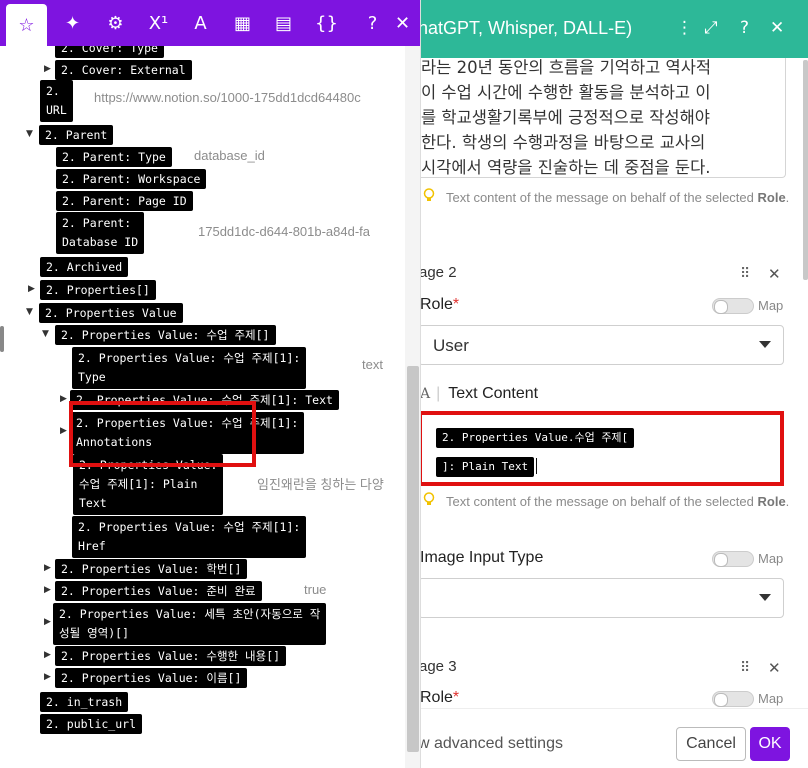  Describe the element at coordinates (146, 677) in the screenshot. I see `tree-item: ▶ 2. Properties Value: 이름[]` at that location.